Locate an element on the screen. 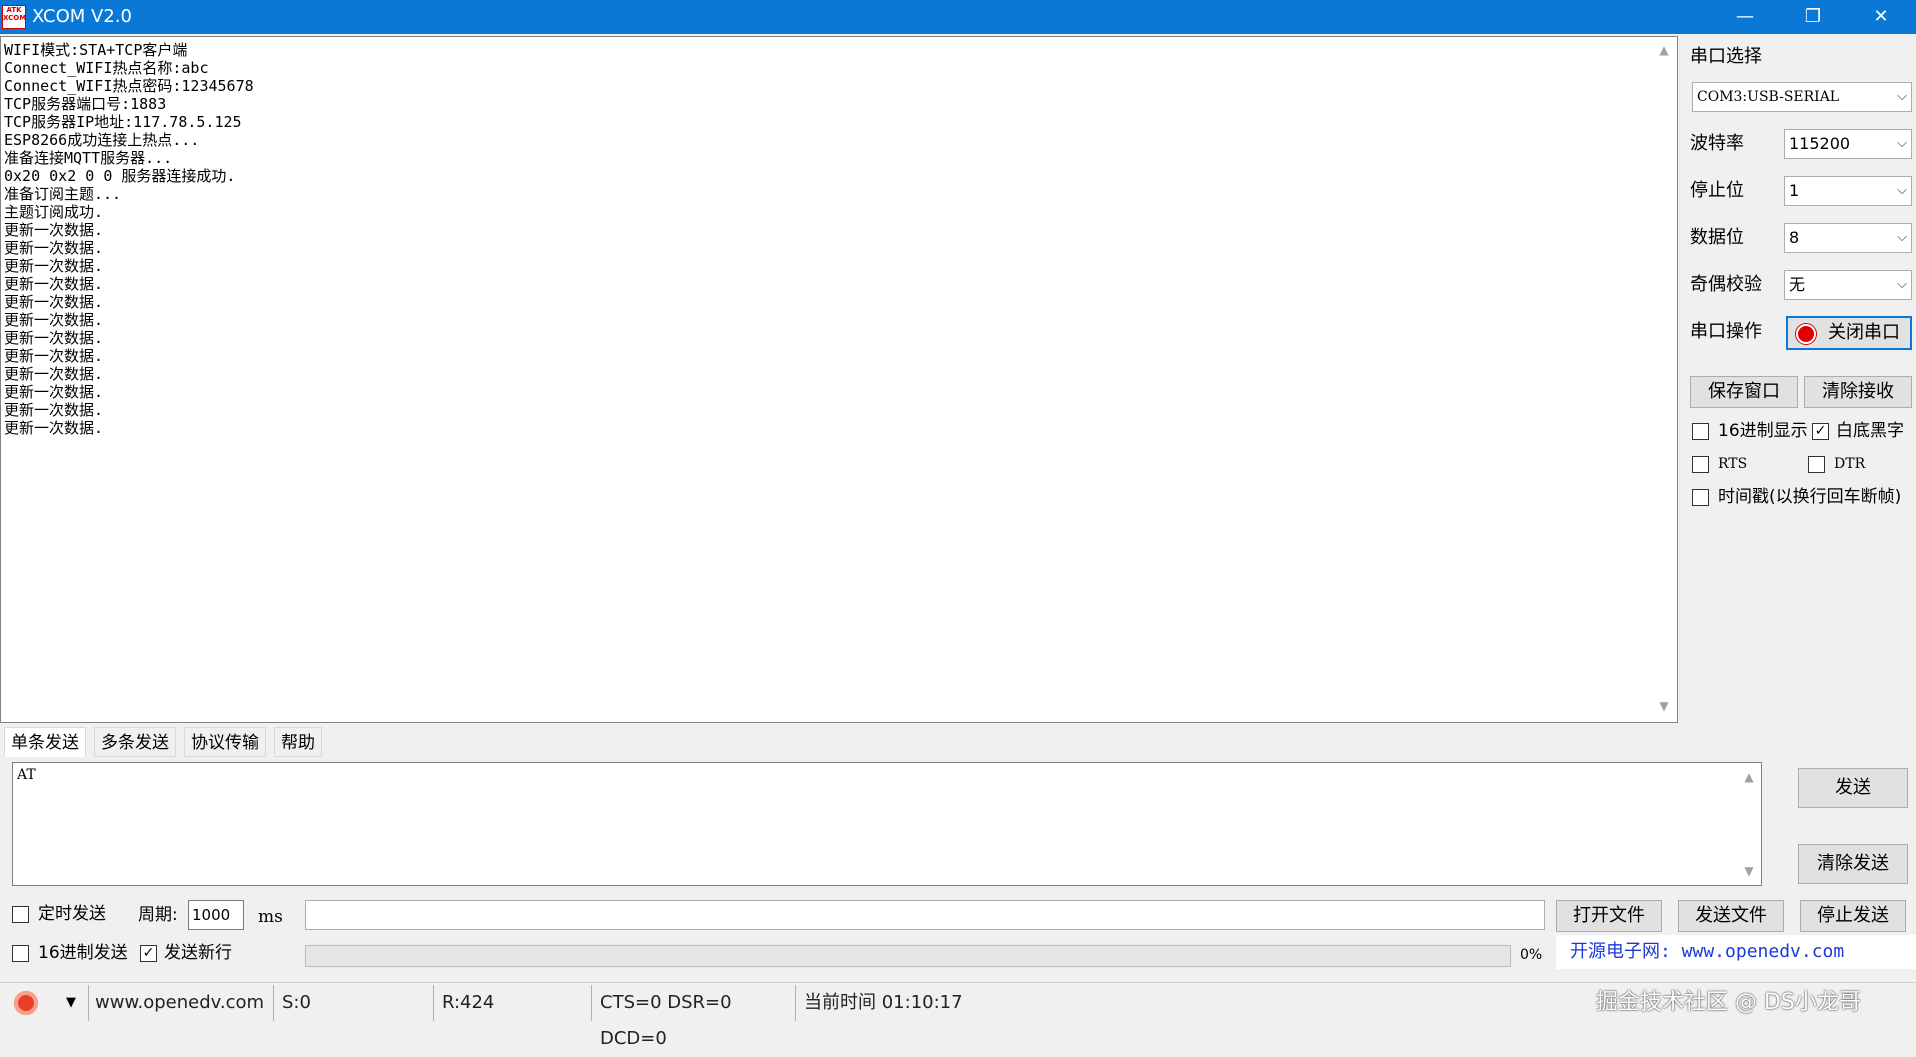 This screenshot has width=1916, height=1057. databit-value: 8 is located at coordinates (1794, 237).